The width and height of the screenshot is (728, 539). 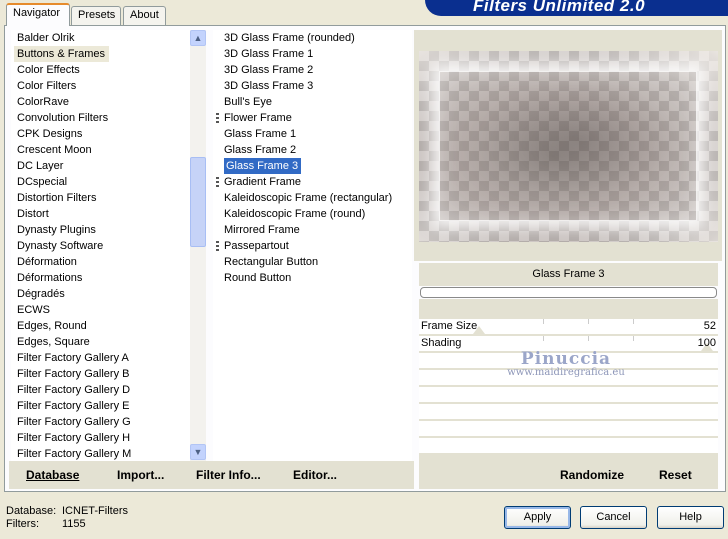 I want to click on category-item: Déformations, so click(x=109, y=278).